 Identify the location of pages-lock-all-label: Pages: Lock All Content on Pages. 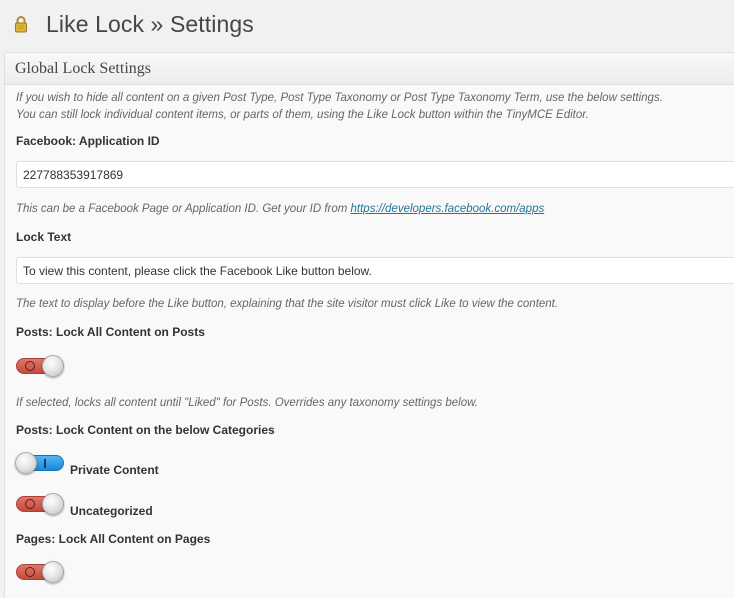
(113, 539).